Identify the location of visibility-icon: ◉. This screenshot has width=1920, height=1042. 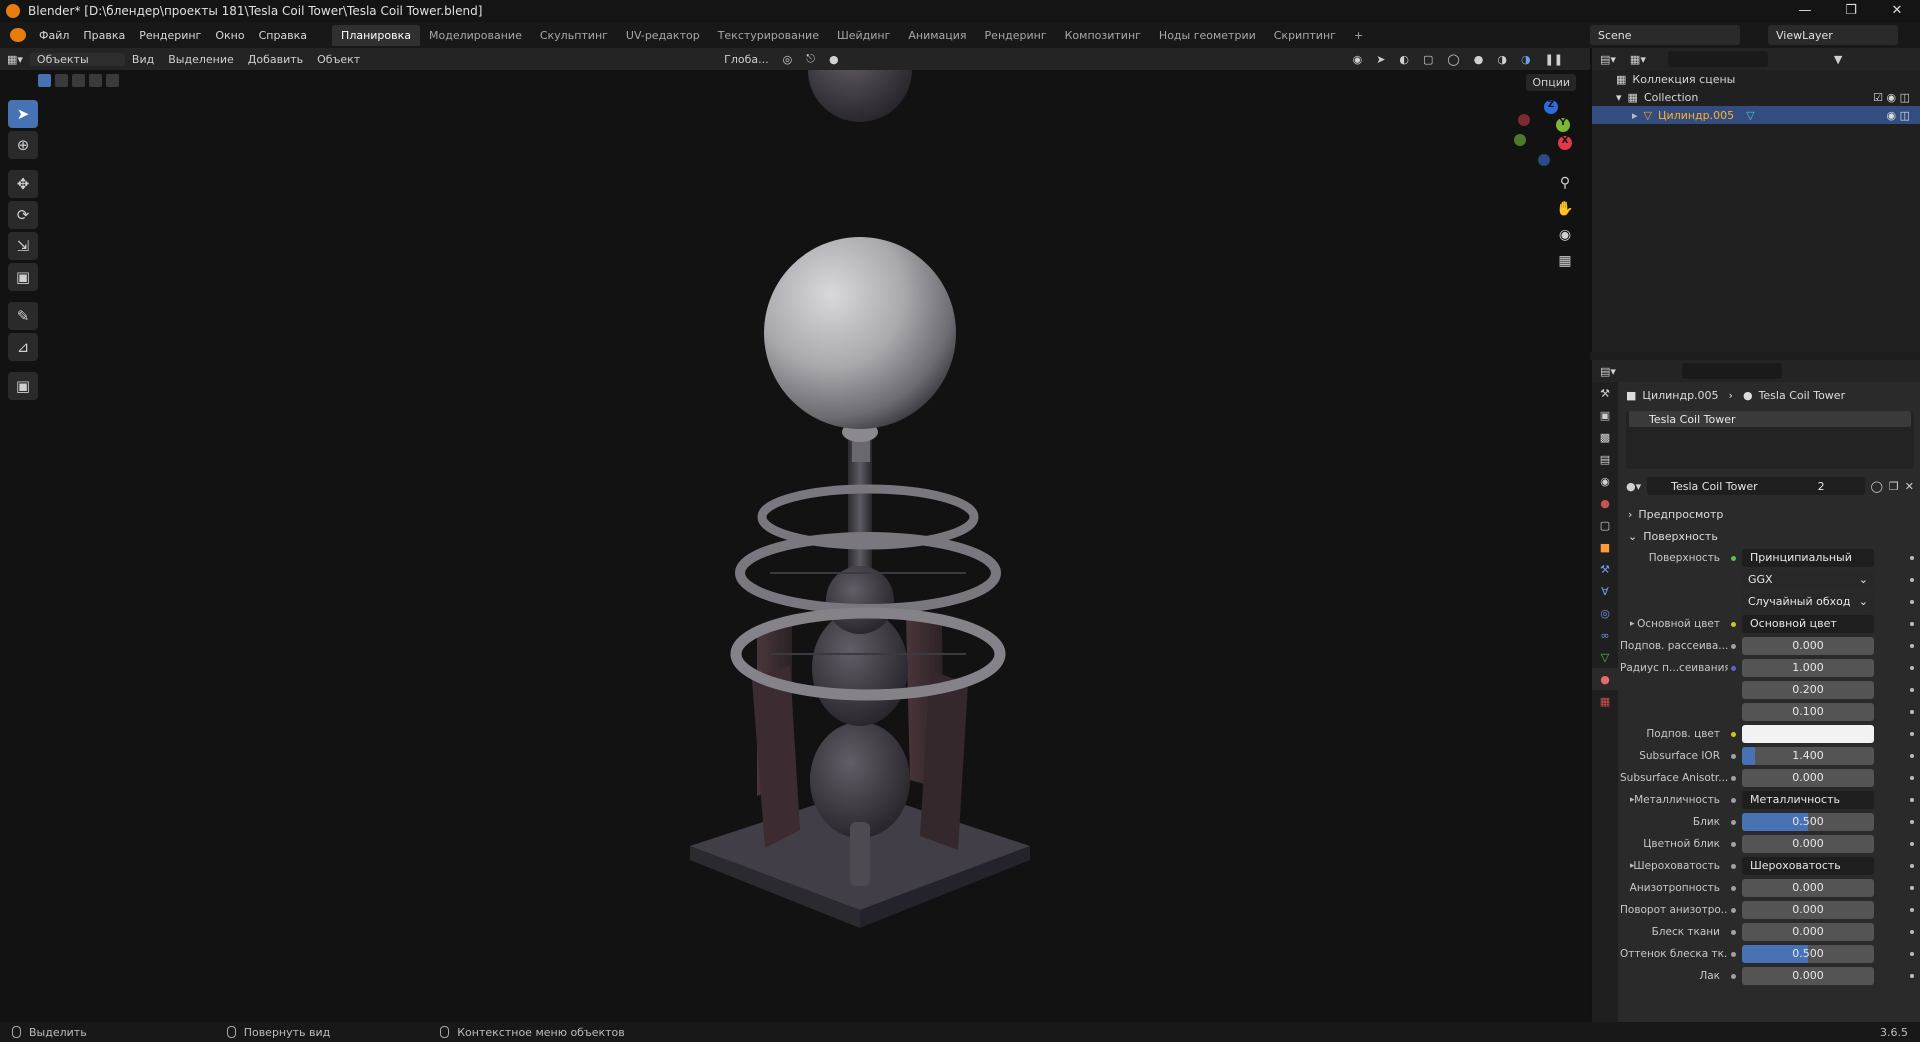
(1358, 59).